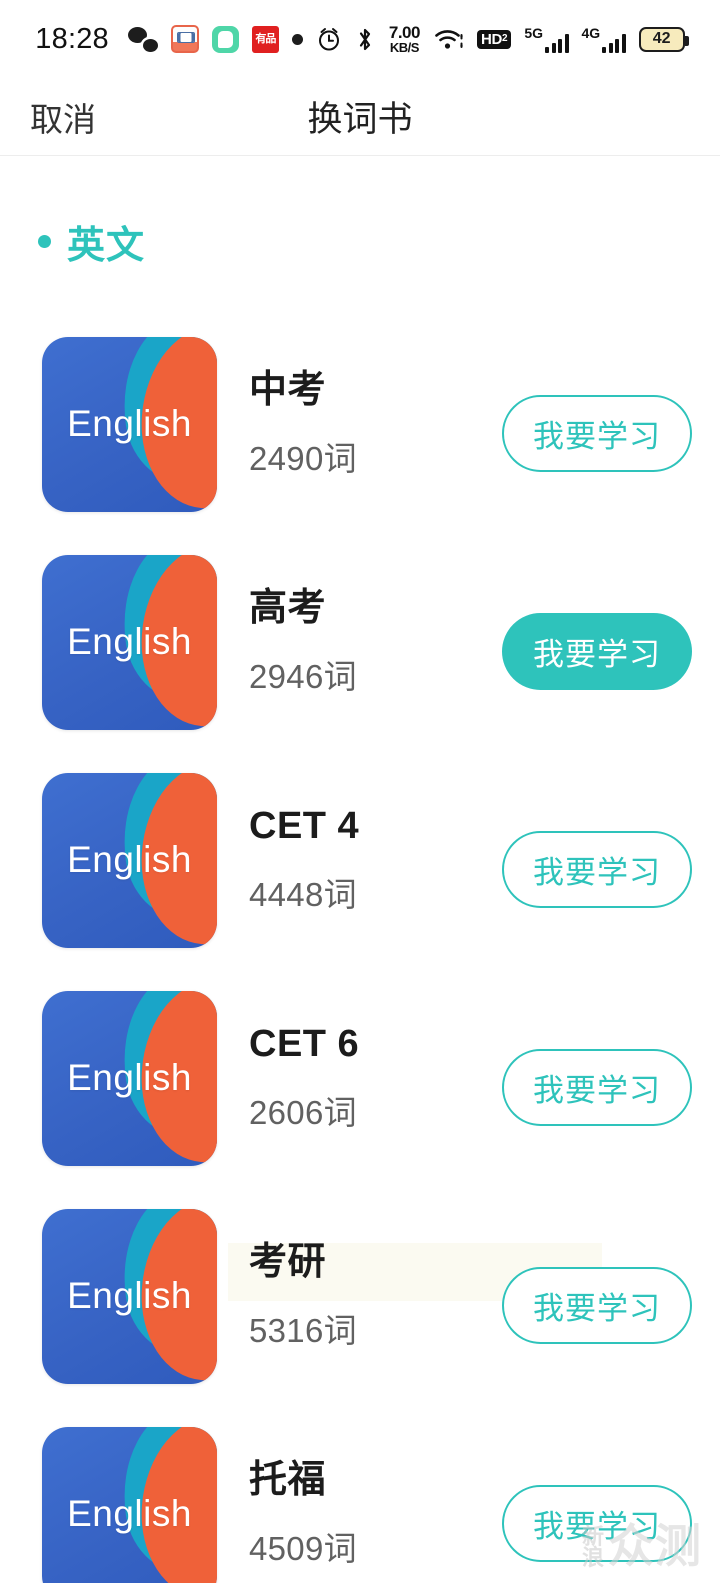  I want to click on wordbook-row: English 考研 5316词 我要学习, so click(360, 1296).